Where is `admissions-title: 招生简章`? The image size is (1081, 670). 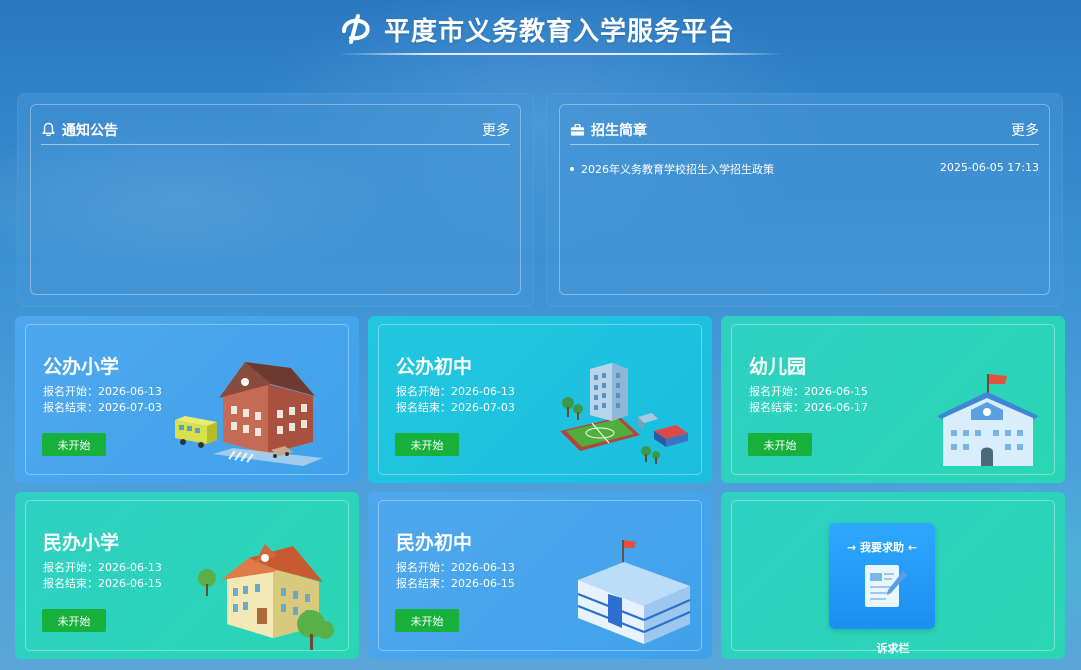 admissions-title: 招生简章 is located at coordinates (608, 130).